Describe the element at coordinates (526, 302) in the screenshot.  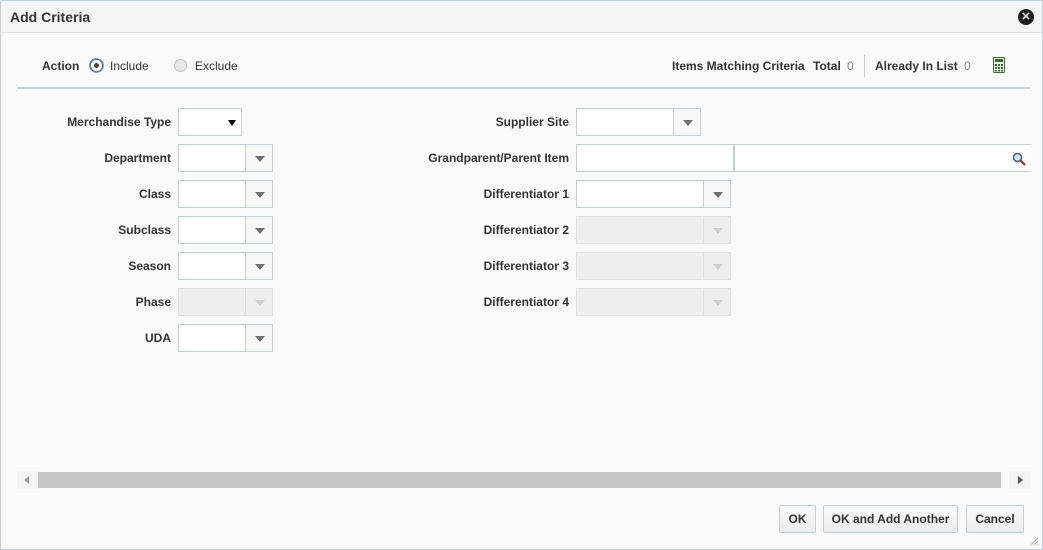
I see `differentiator-4-label: Differentiator 4` at that location.